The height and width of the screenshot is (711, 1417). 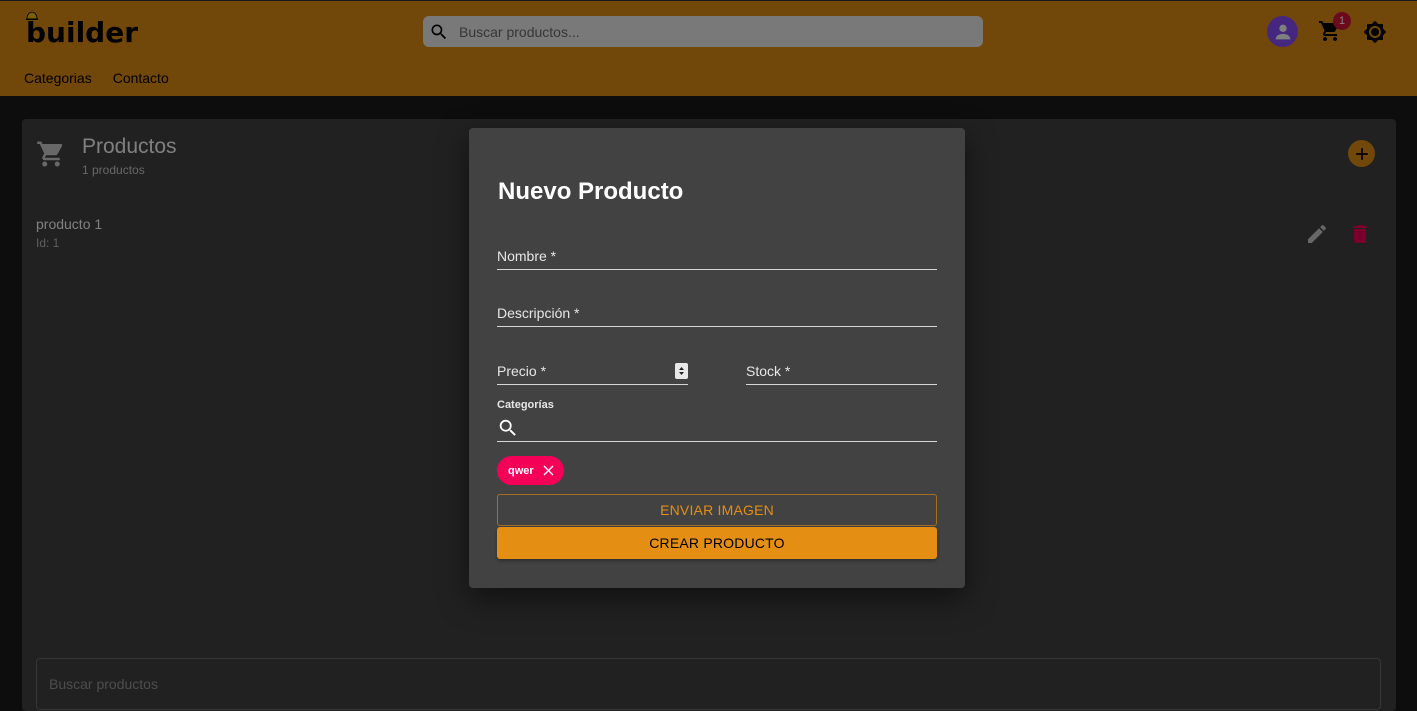 What do you see at coordinates (521, 470) in the screenshot?
I see `category-chip-label: qwer` at bounding box center [521, 470].